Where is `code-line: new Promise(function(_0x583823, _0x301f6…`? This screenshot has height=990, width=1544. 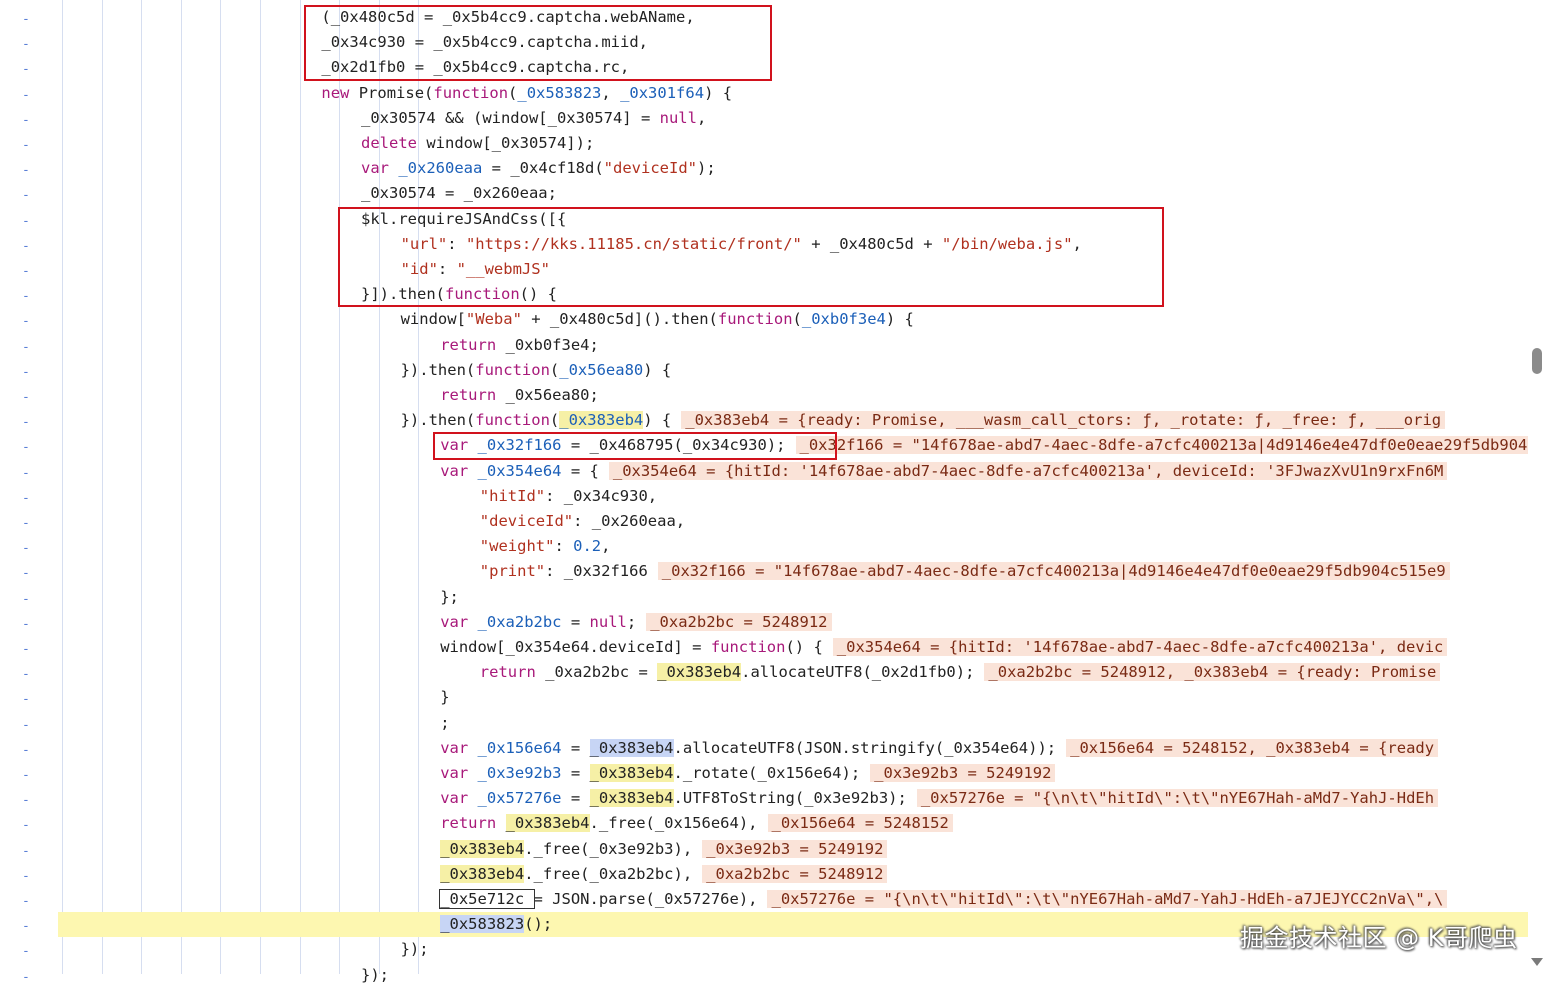
code-line: new Promise(function(_0x583823, _0x301f6… is located at coordinates (793, 93).